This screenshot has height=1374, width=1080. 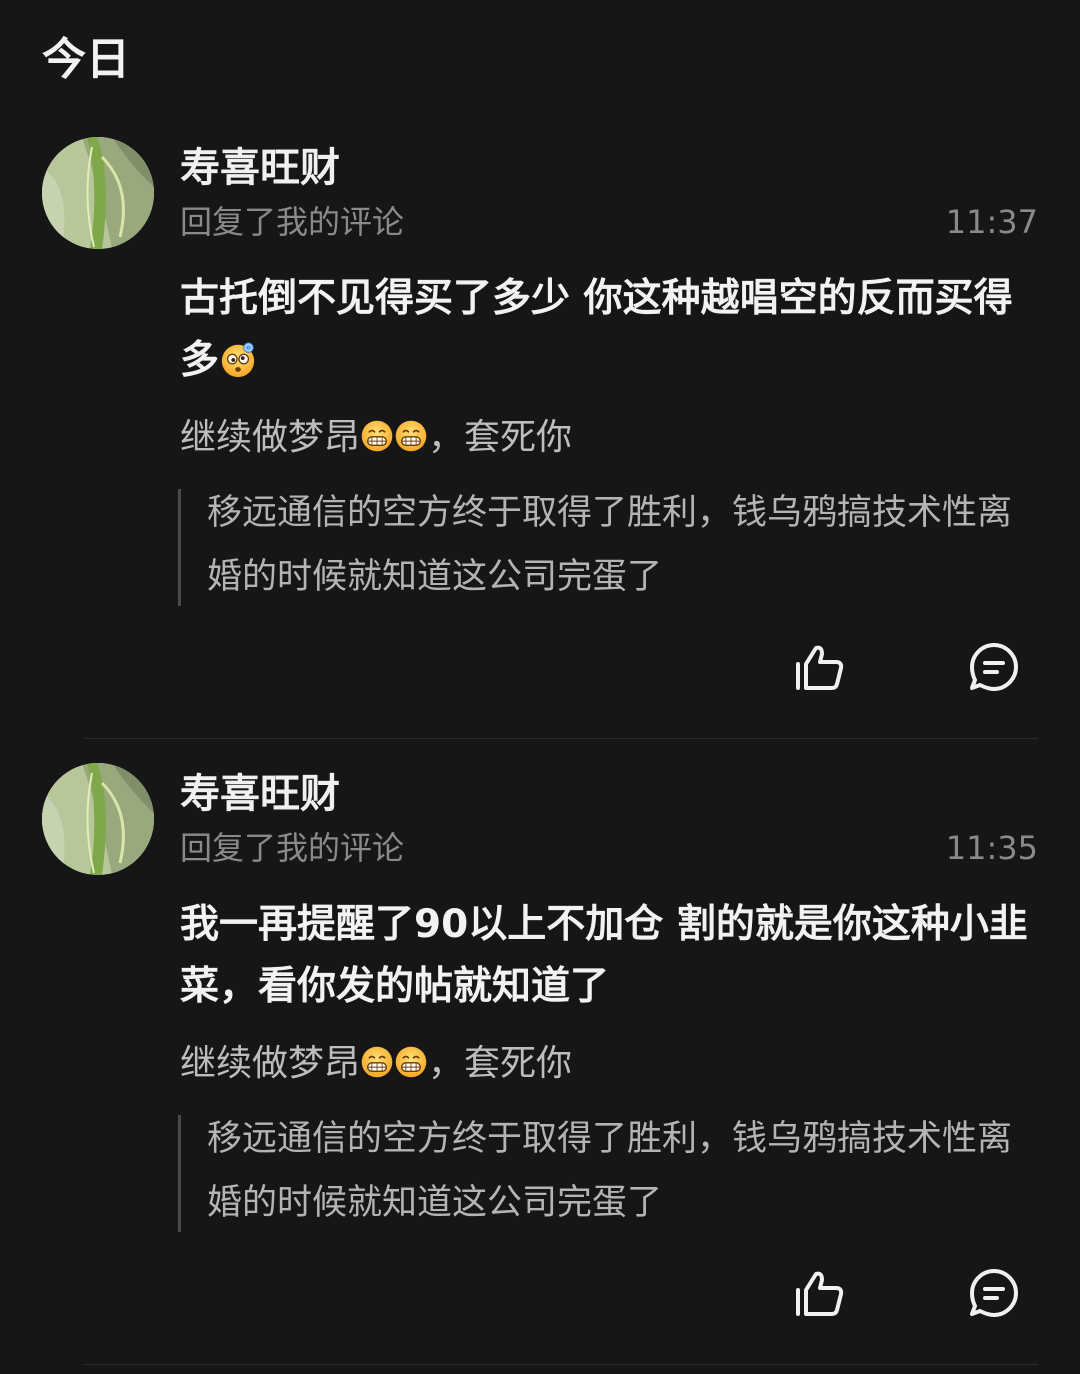 I want to click on reply-text-content: 古托倒不见得买了多少 你这种越唱空的反而买得多, so click(x=596, y=329).